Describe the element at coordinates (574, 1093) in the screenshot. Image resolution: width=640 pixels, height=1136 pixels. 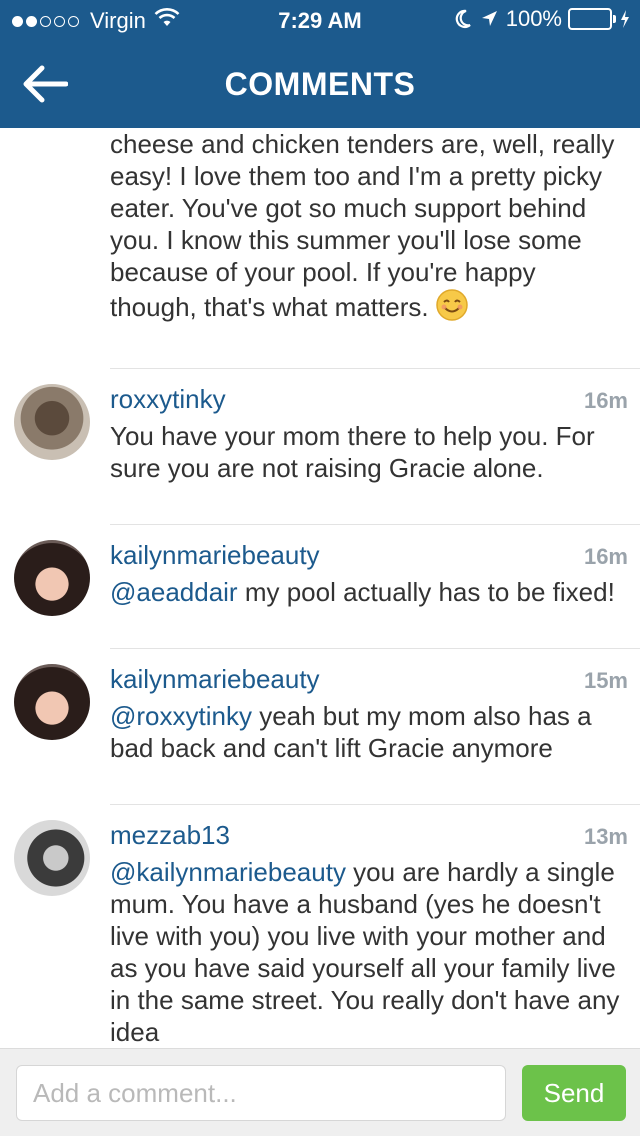
I see `send-button: Send` at that location.